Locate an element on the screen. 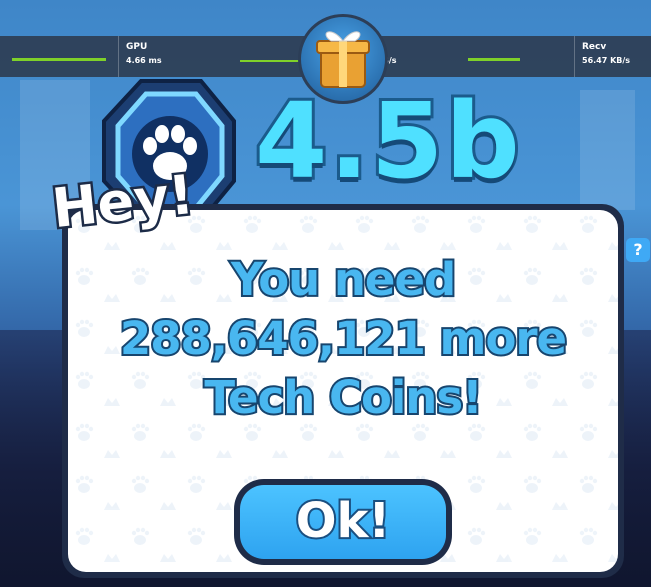  sent-graph is located at coordinates (270, 61).